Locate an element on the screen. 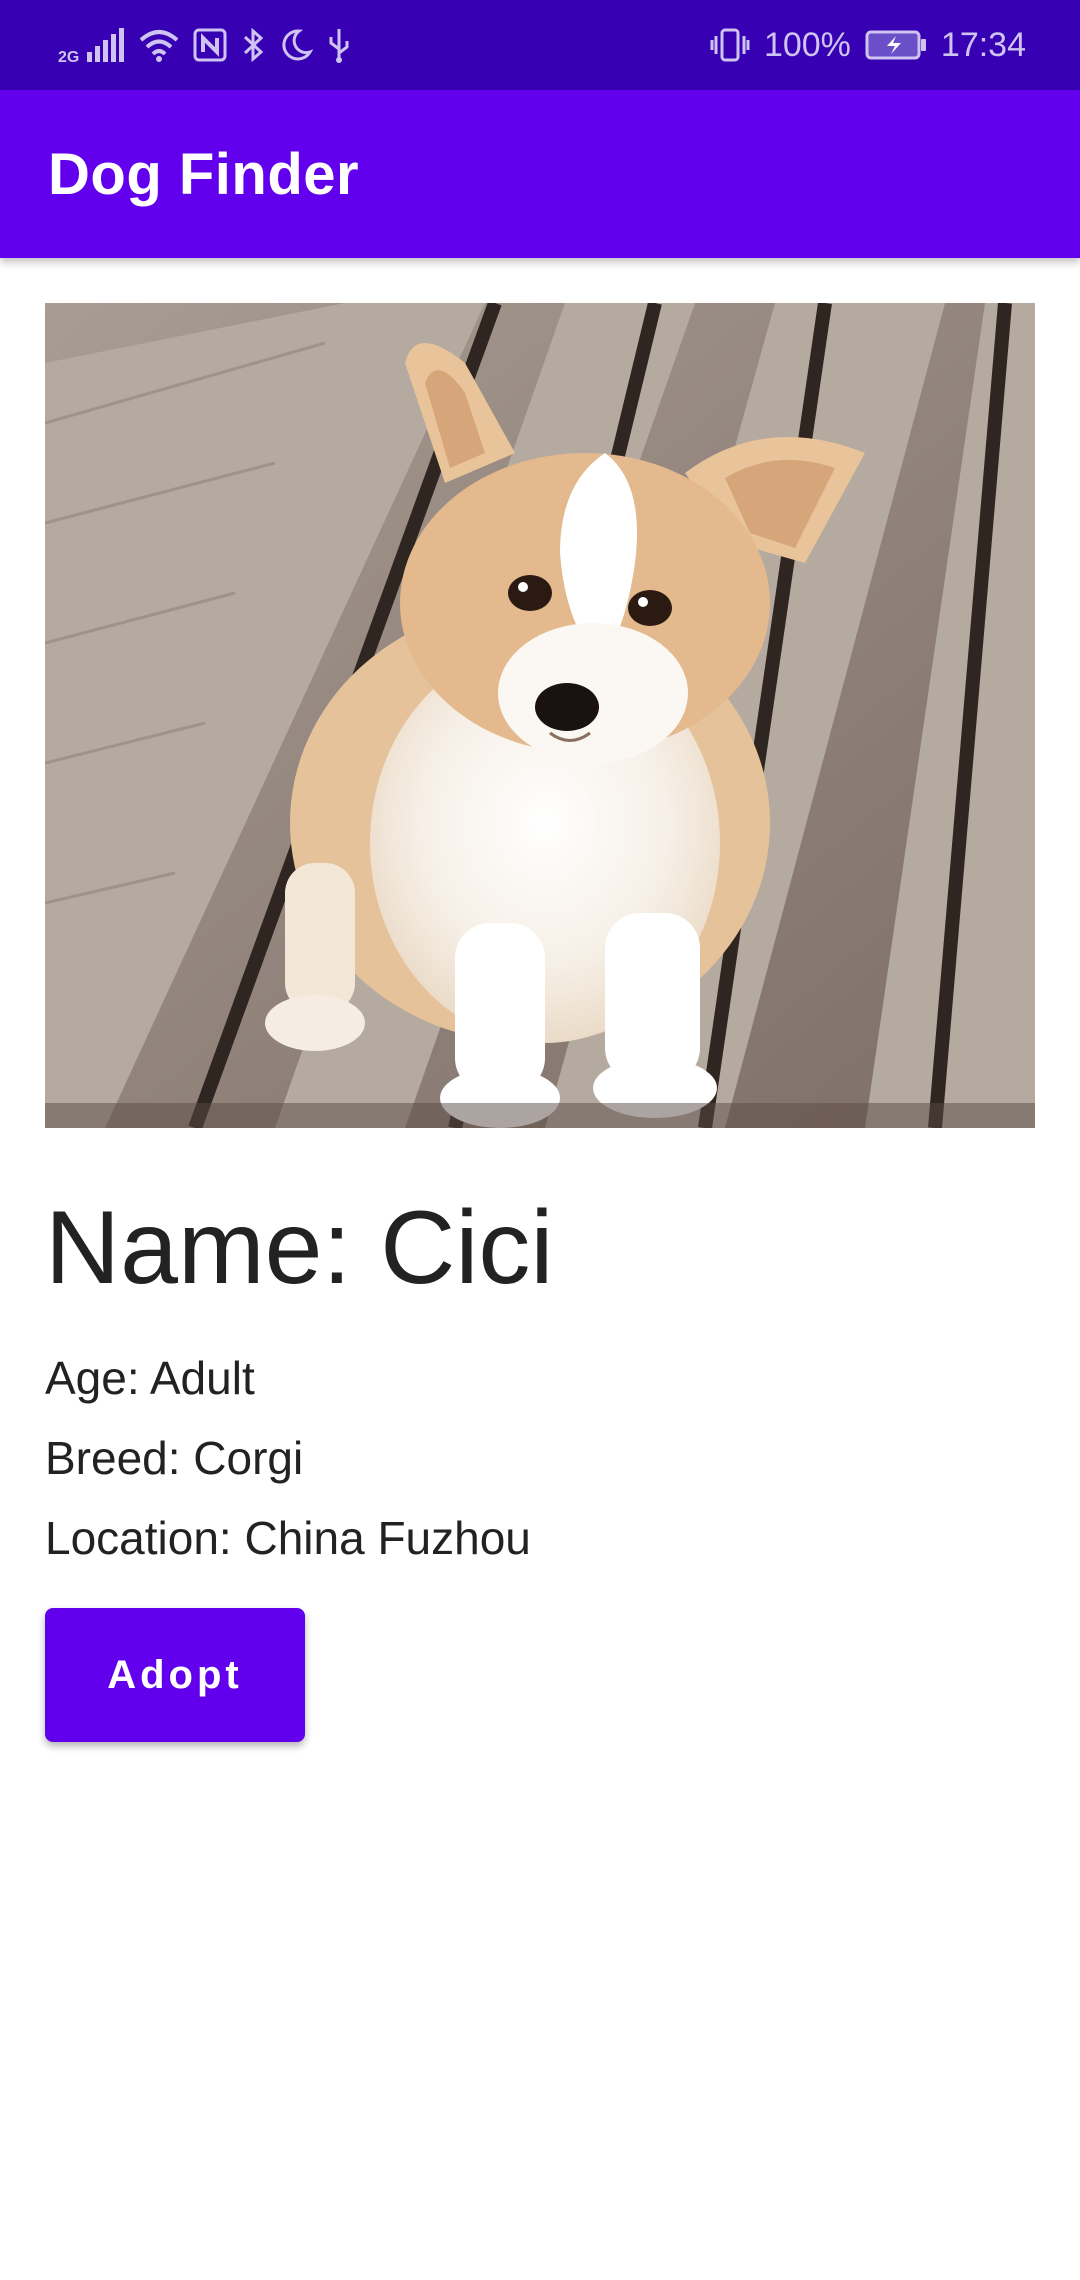 The height and width of the screenshot is (2280, 1080). status-bar-right: 100% 17:34 is located at coordinates (868, 45).